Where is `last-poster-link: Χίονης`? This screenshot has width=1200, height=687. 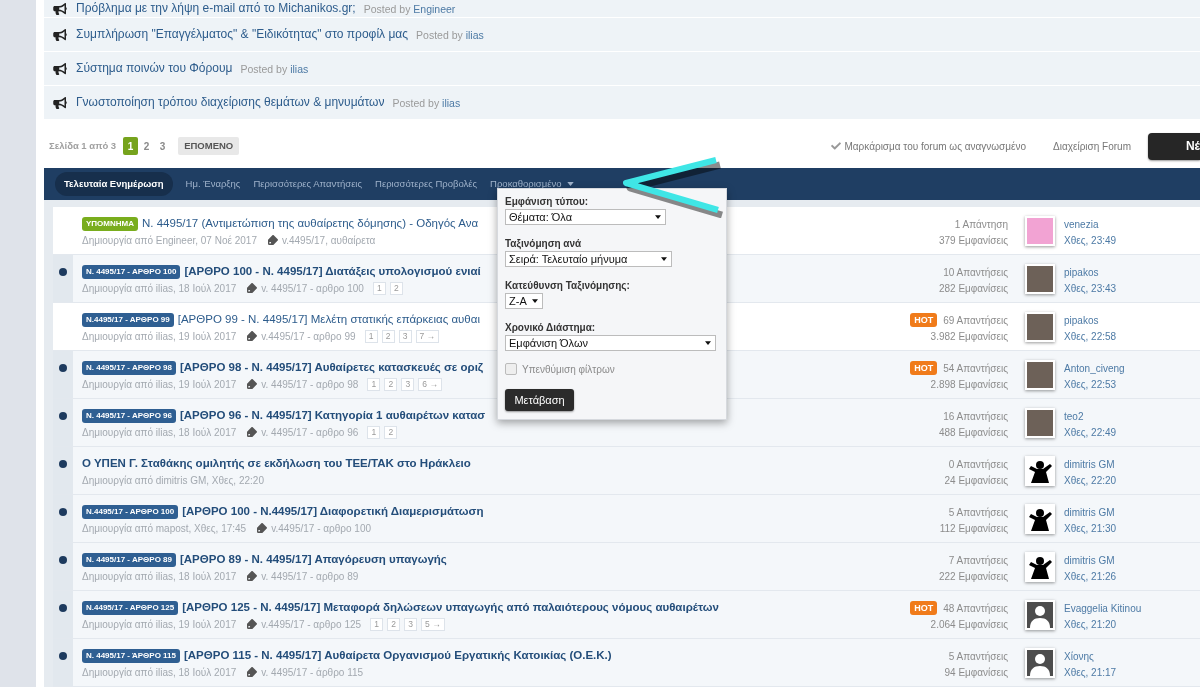
last-poster-link: Χίονης is located at coordinates (1079, 656).